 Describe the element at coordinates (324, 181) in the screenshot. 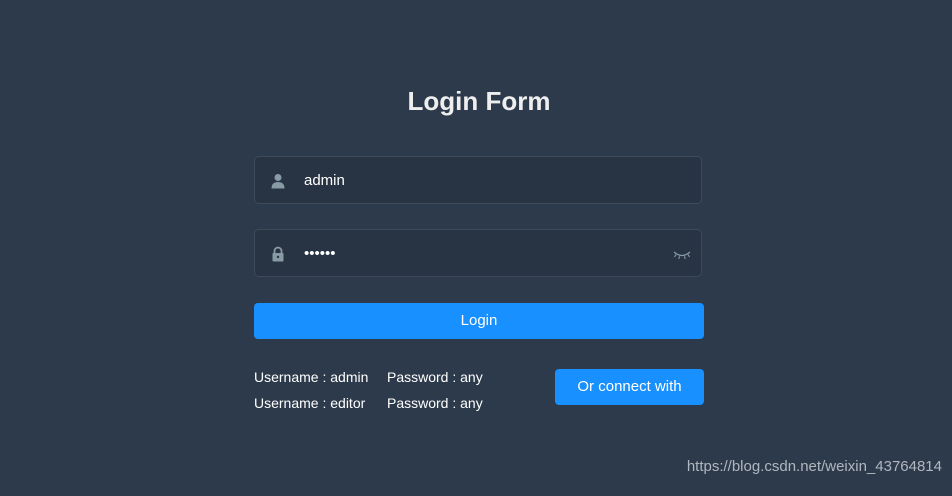

I see `username-input: admin` at that location.